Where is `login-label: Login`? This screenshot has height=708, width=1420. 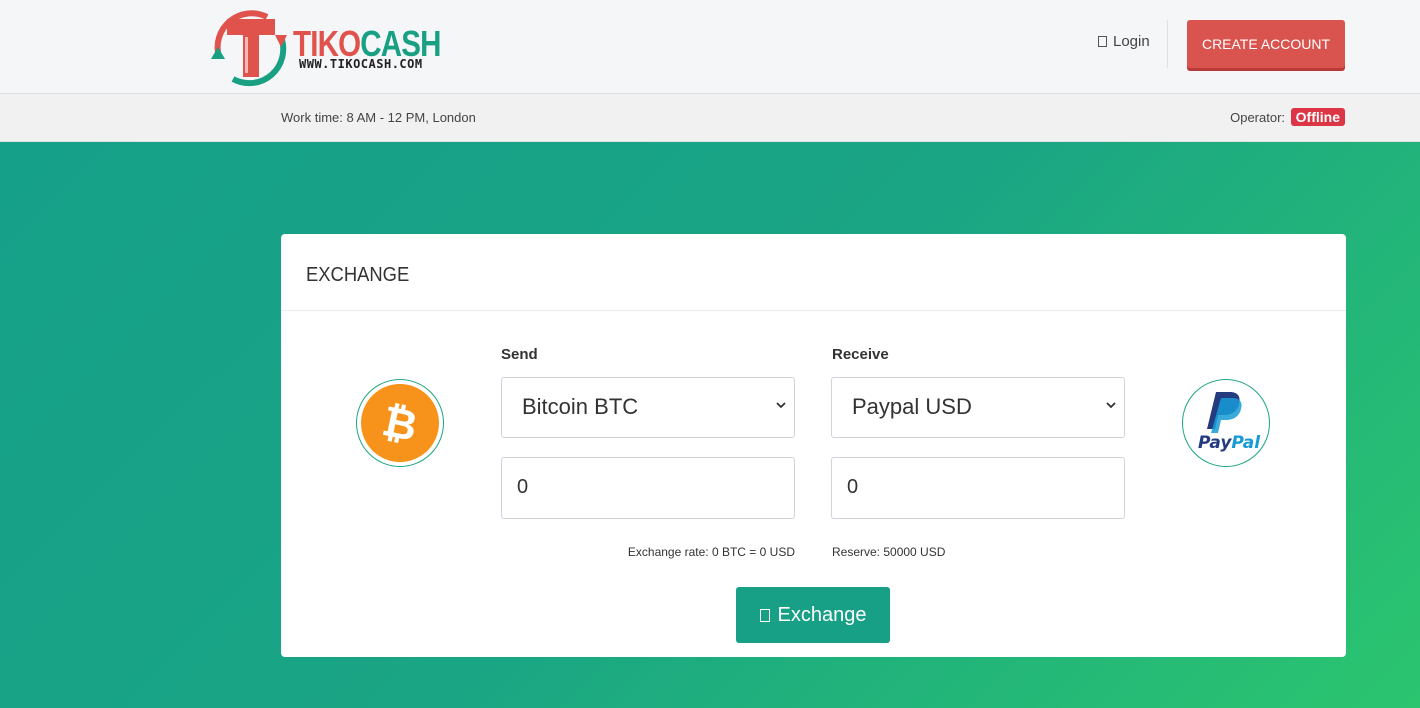 login-label: Login is located at coordinates (1131, 41).